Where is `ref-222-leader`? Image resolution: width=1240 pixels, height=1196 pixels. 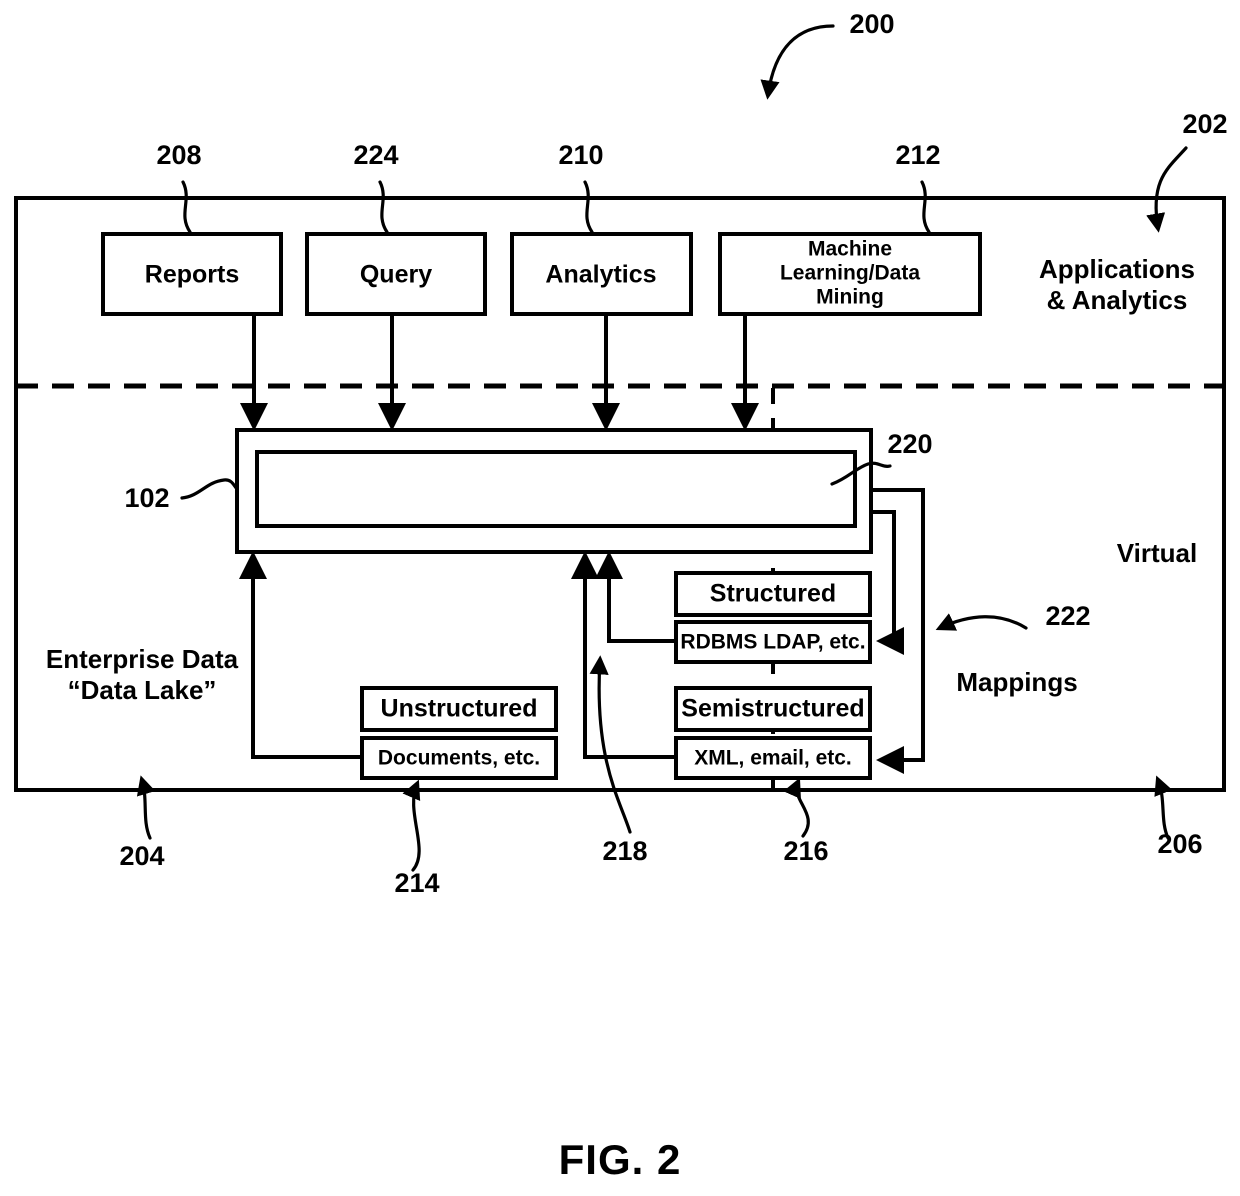 ref-222-leader is located at coordinates (981, 622).